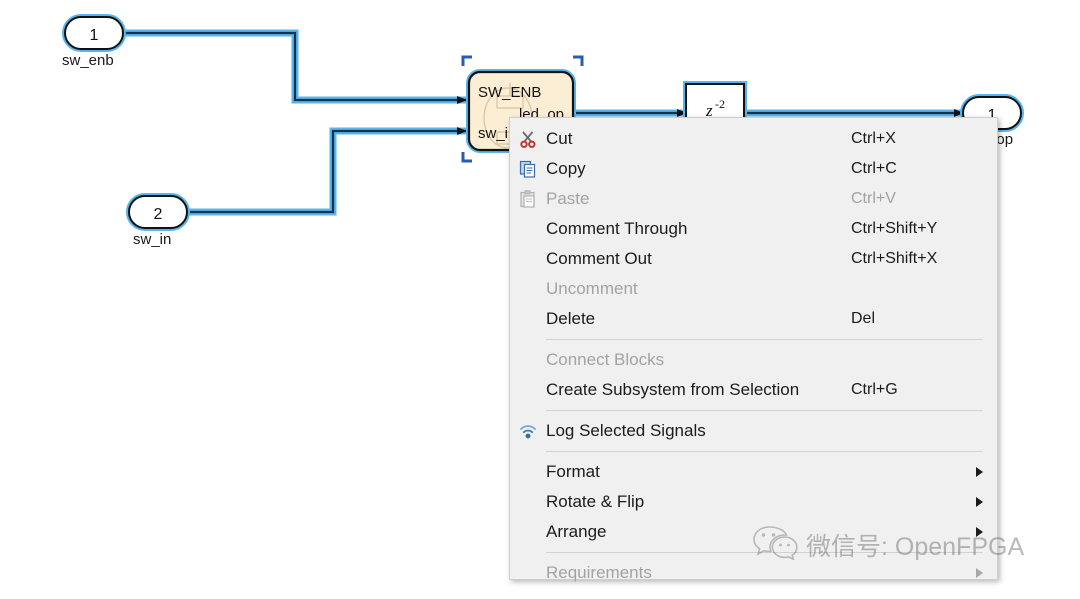 This screenshot has width=1080, height=599. What do you see at coordinates (559, 138) in the screenshot?
I see `menu-item-label: Cut` at bounding box center [559, 138].